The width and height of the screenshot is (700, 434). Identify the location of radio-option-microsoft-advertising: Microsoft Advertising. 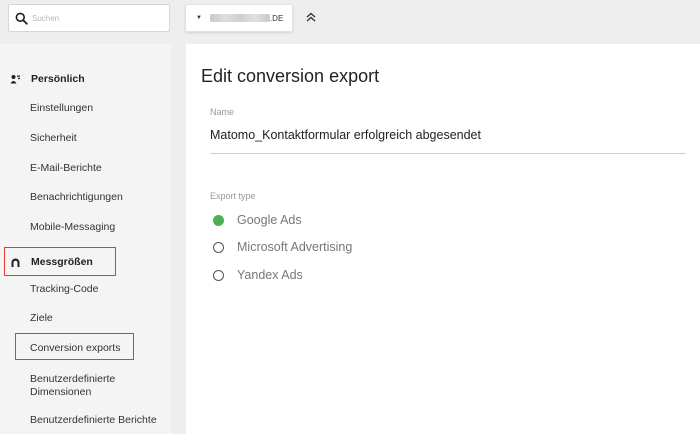
(282, 247).